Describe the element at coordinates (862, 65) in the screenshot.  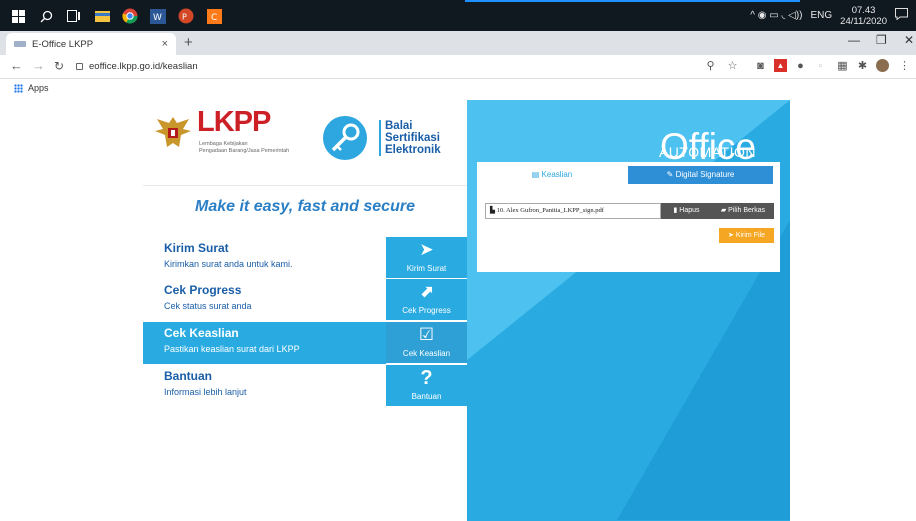
I see `puzzle-extension-icon: ✱` at that location.